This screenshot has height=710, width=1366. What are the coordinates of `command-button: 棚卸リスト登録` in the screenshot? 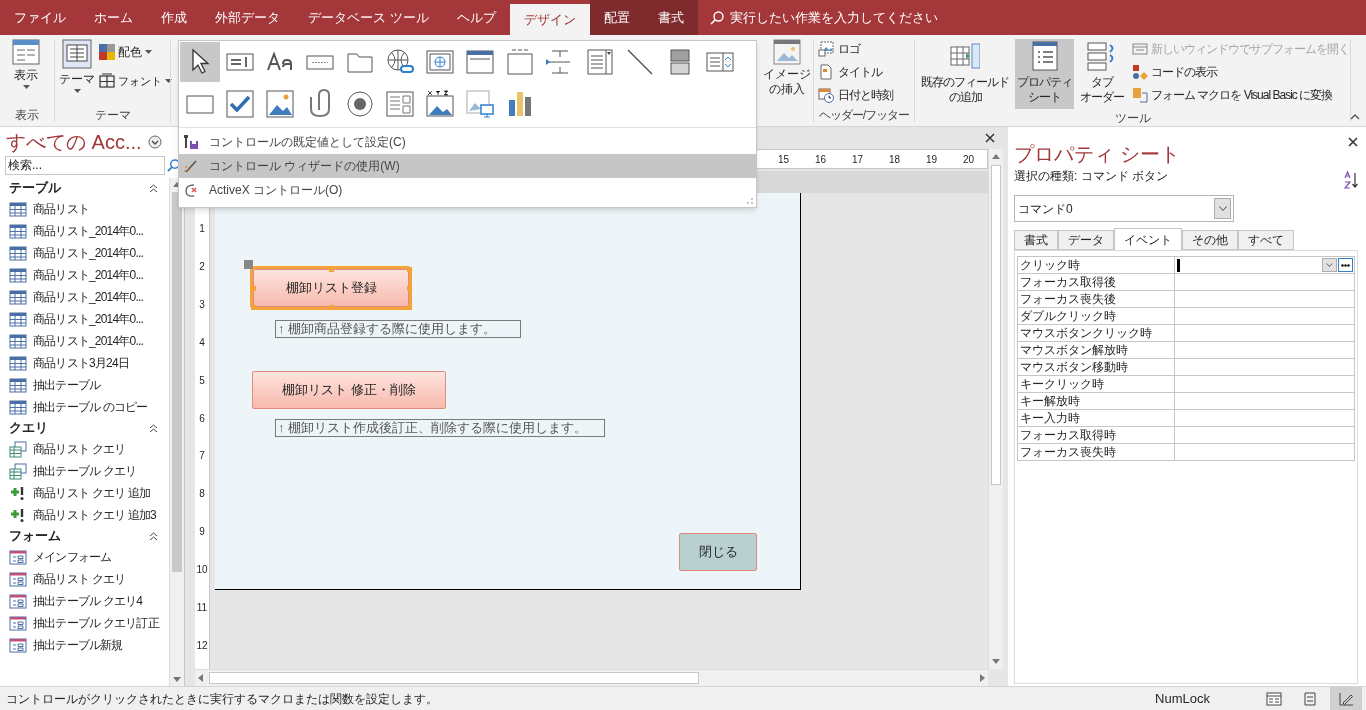 It's located at (331, 288).